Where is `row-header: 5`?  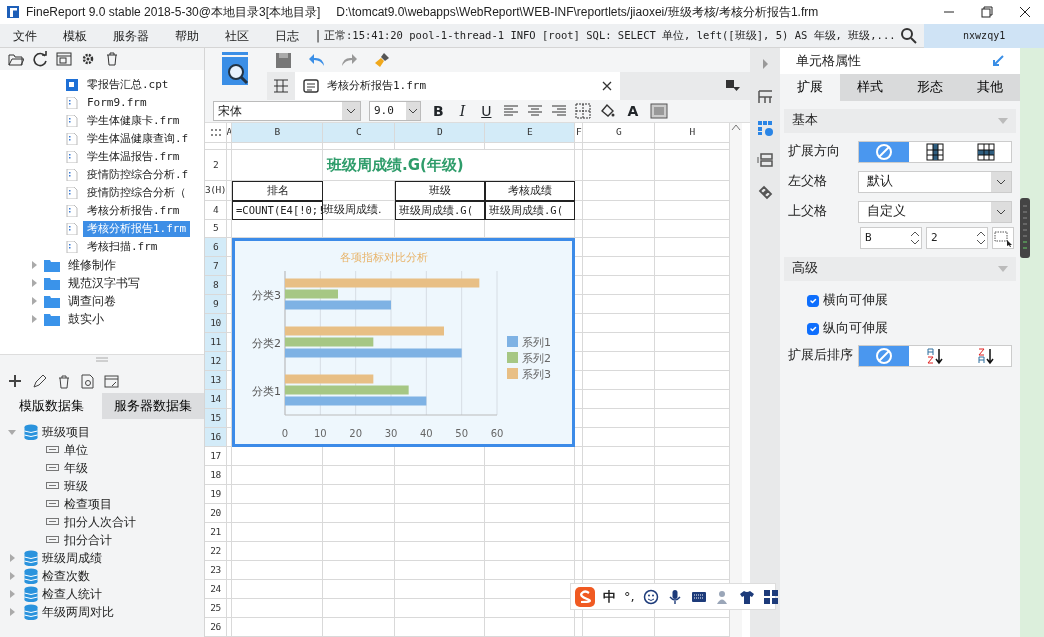
row-header: 5 is located at coordinates (216, 229).